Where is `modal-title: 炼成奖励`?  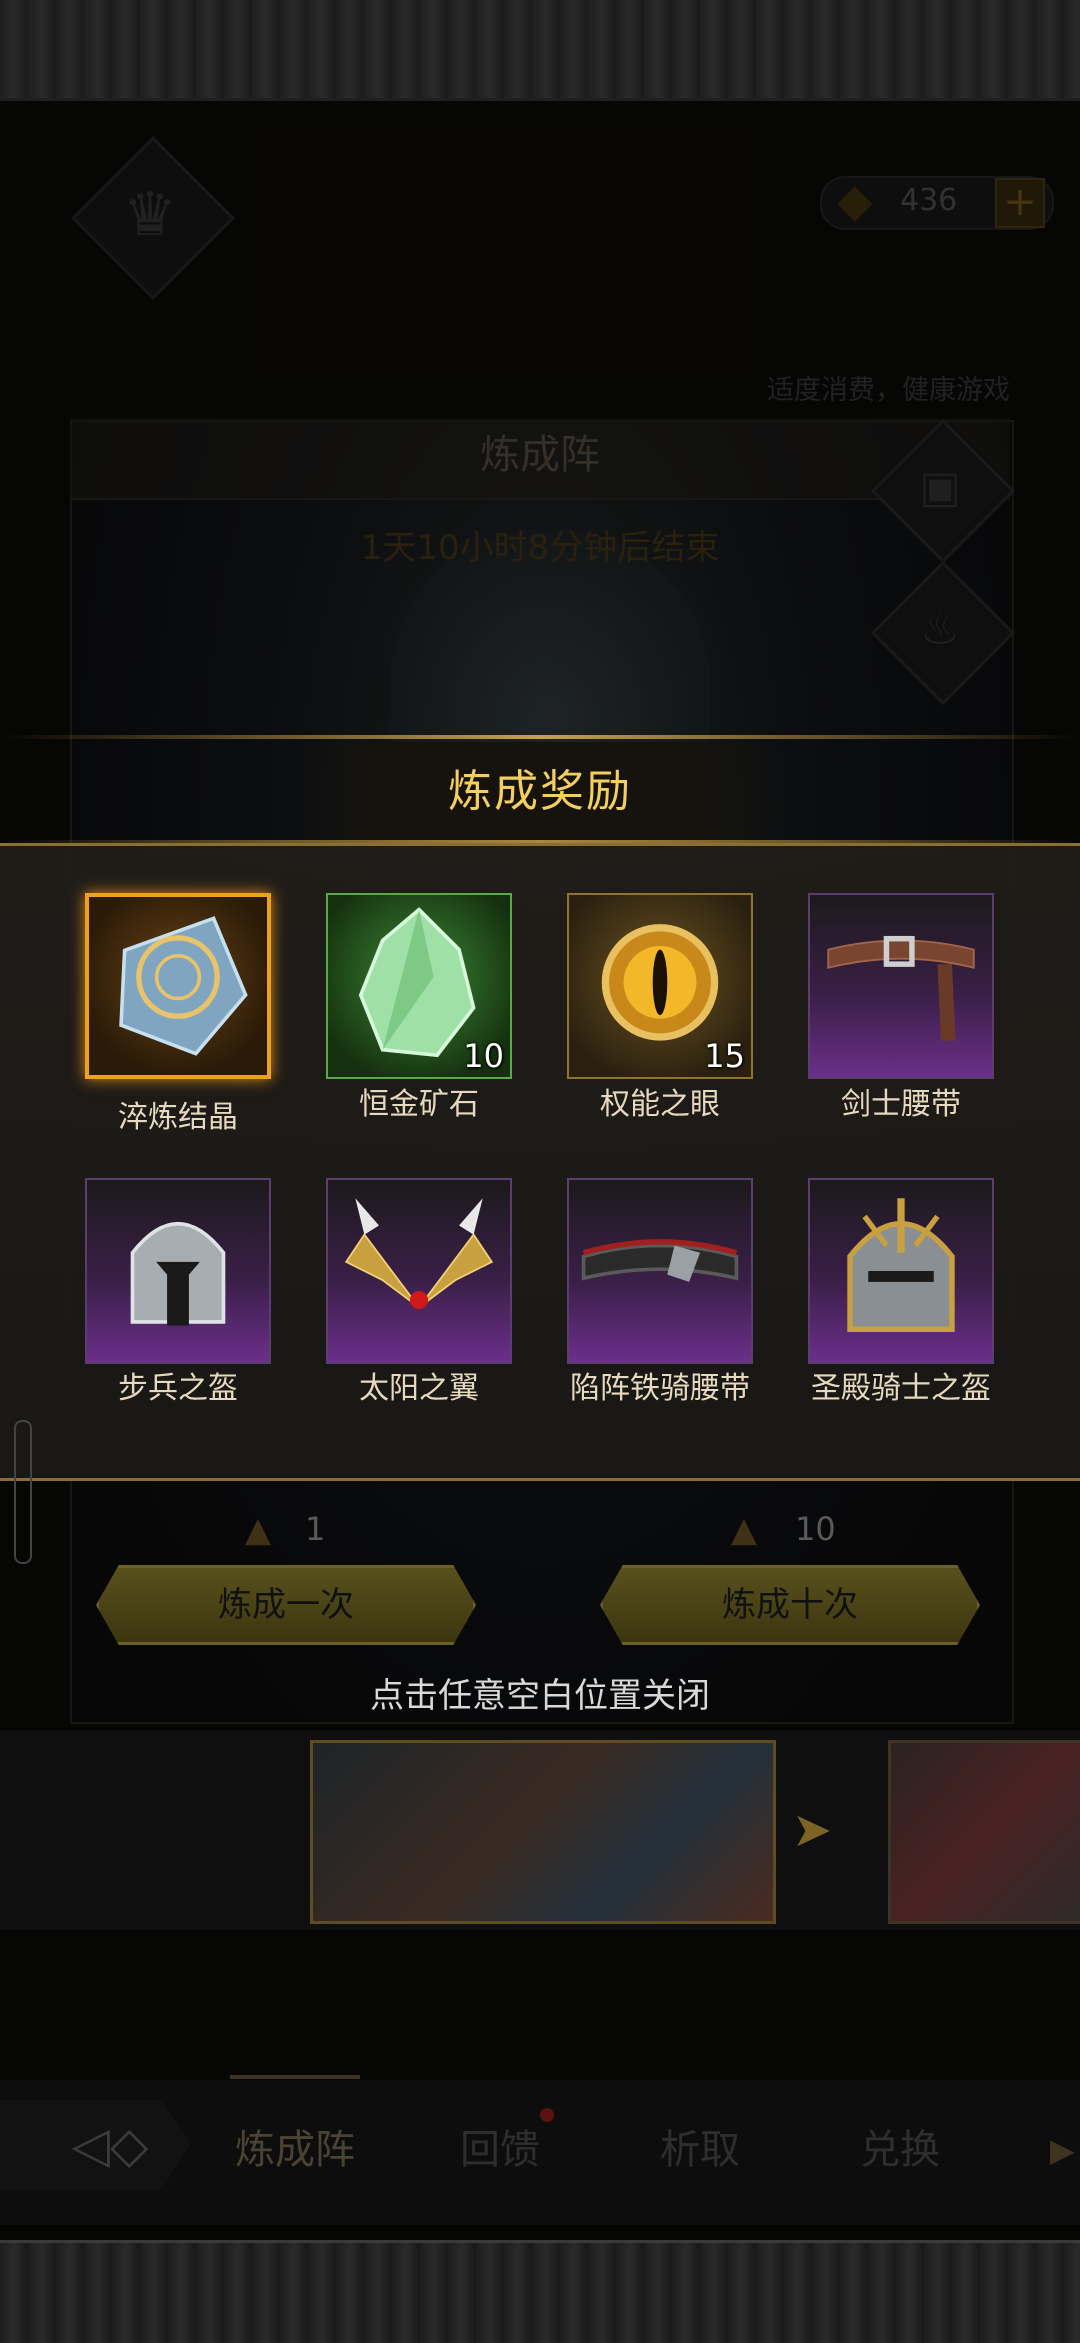
modal-title: 炼成奖励 is located at coordinates (540, 791).